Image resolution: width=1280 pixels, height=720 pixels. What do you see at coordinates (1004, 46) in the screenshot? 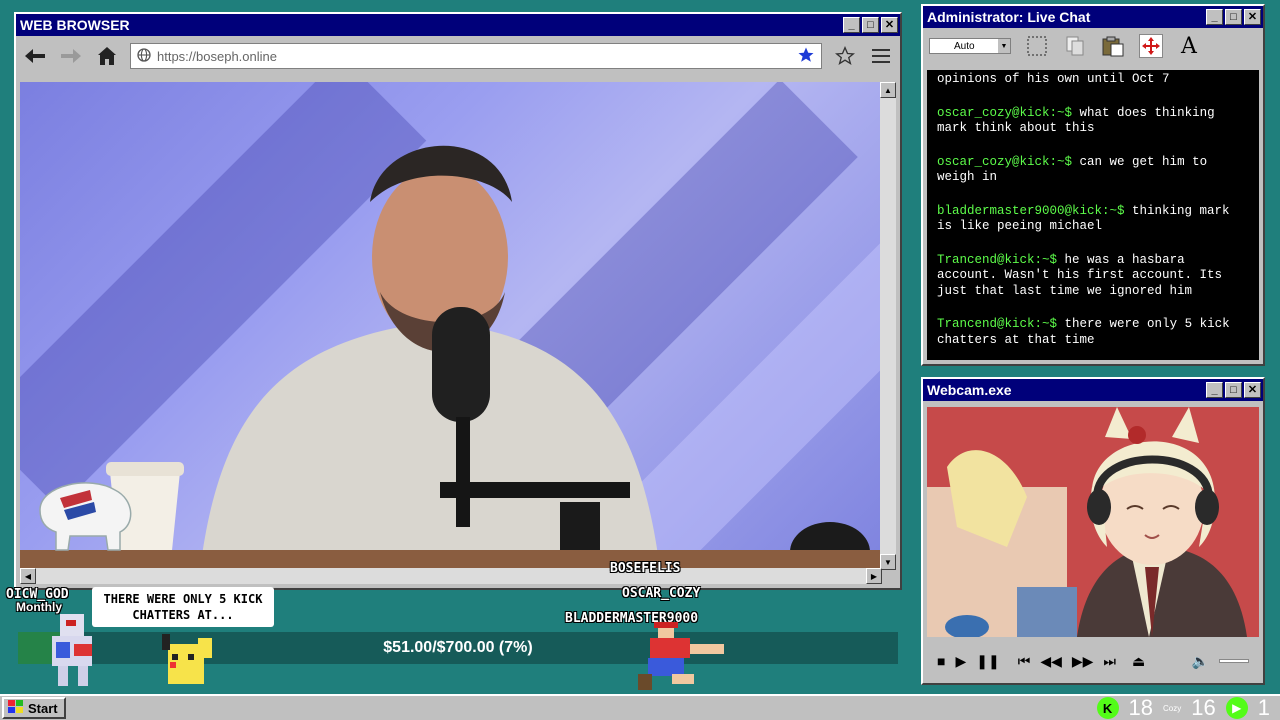
I see `dropdown-arrow-icon: ▼` at bounding box center [1004, 46].